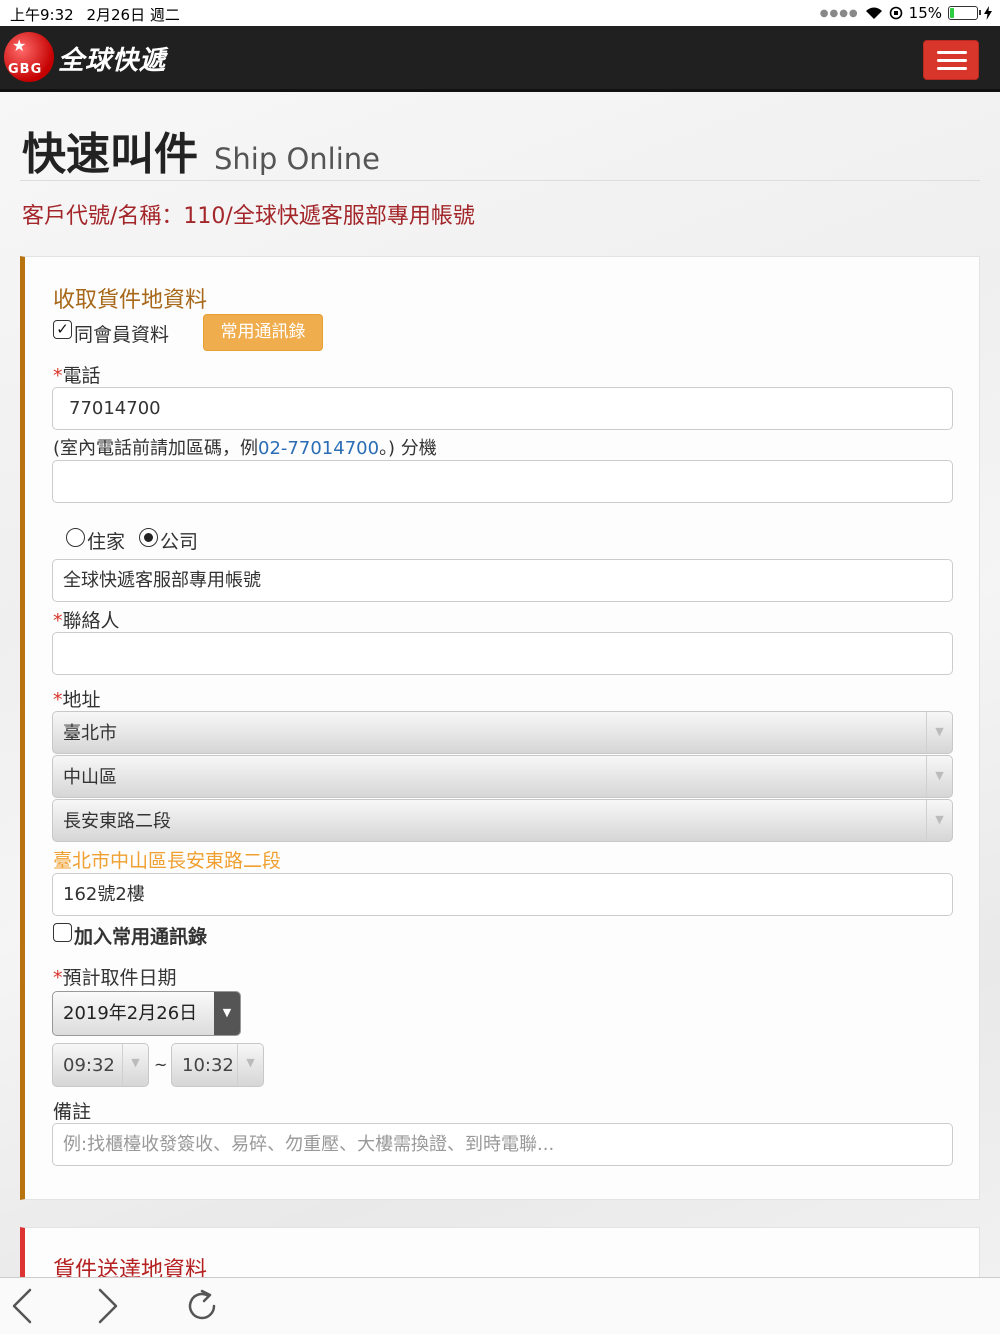 Image resolution: width=1000 pixels, height=1334 pixels. What do you see at coordinates (156, 448) in the screenshot?
I see `phone-hint-prefix: (室內電話前請加區碼，例` at bounding box center [156, 448].